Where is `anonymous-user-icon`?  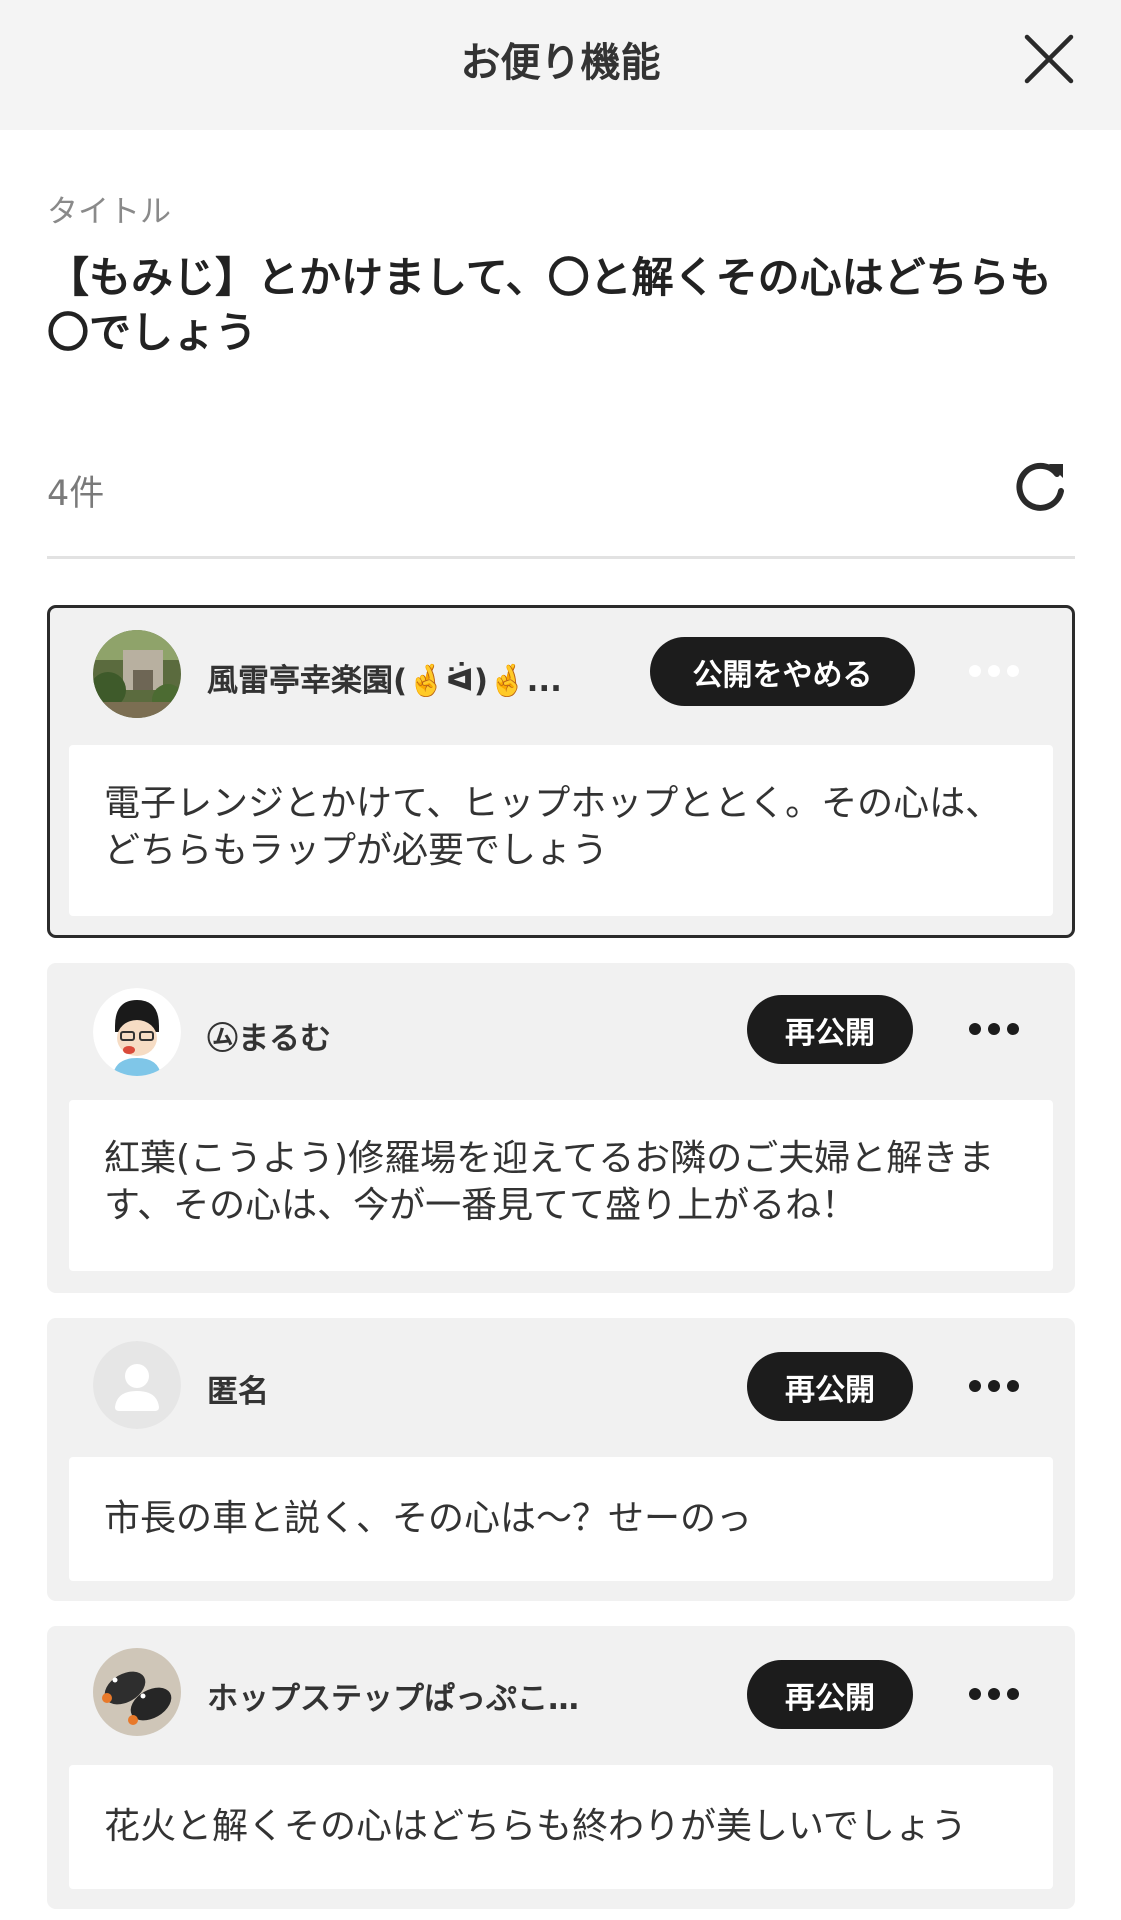
anonymous-user-icon is located at coordinates (137, 1385).